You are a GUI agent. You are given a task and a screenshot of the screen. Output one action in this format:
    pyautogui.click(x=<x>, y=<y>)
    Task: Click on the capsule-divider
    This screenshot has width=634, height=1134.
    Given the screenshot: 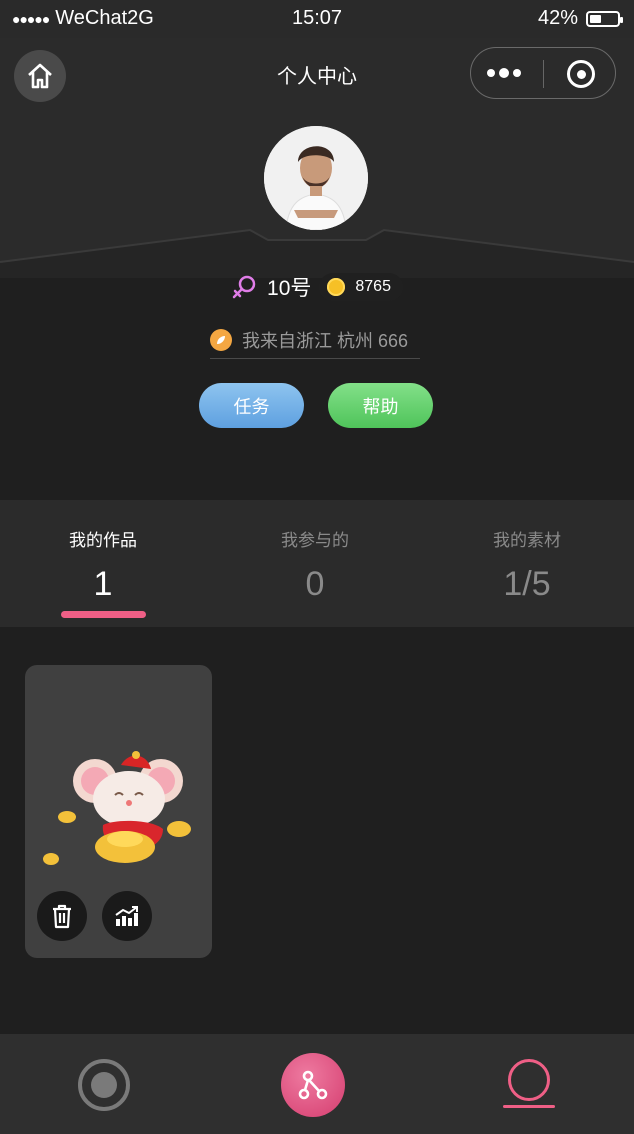 What is the action you would take?
    pyautogui.click(x=543, y=74)
    